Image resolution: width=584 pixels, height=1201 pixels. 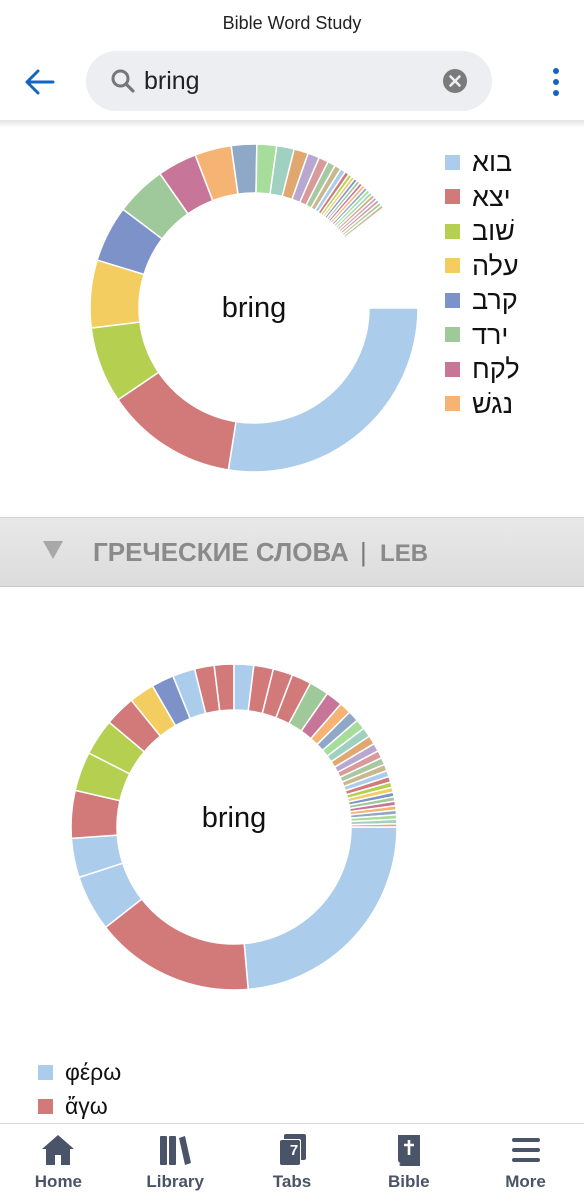 What do you see at coordinates (409, 1181) in the screenshot?
I see `nav-bible-label: Bible` at bounding box center [409, 1181].